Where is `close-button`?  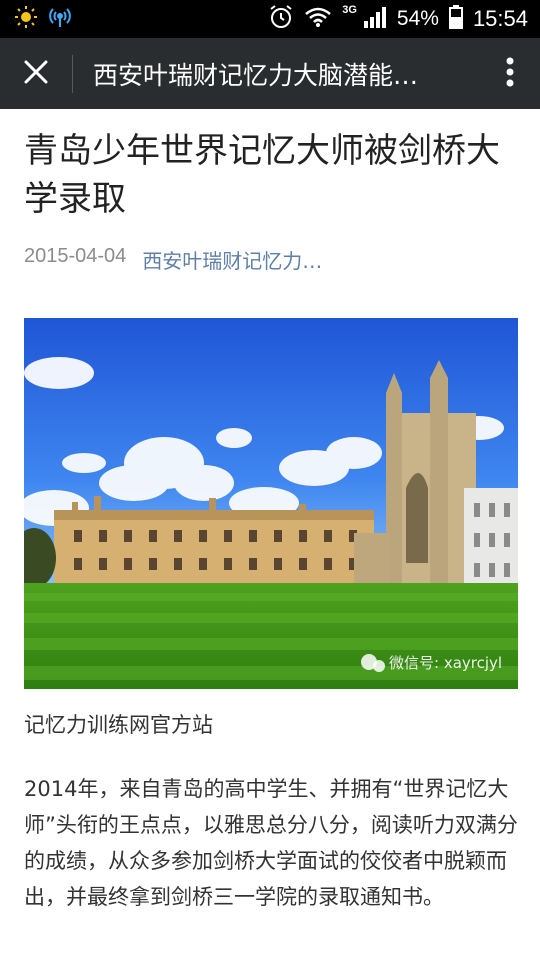 close-button is located at coordinates (36, 73).